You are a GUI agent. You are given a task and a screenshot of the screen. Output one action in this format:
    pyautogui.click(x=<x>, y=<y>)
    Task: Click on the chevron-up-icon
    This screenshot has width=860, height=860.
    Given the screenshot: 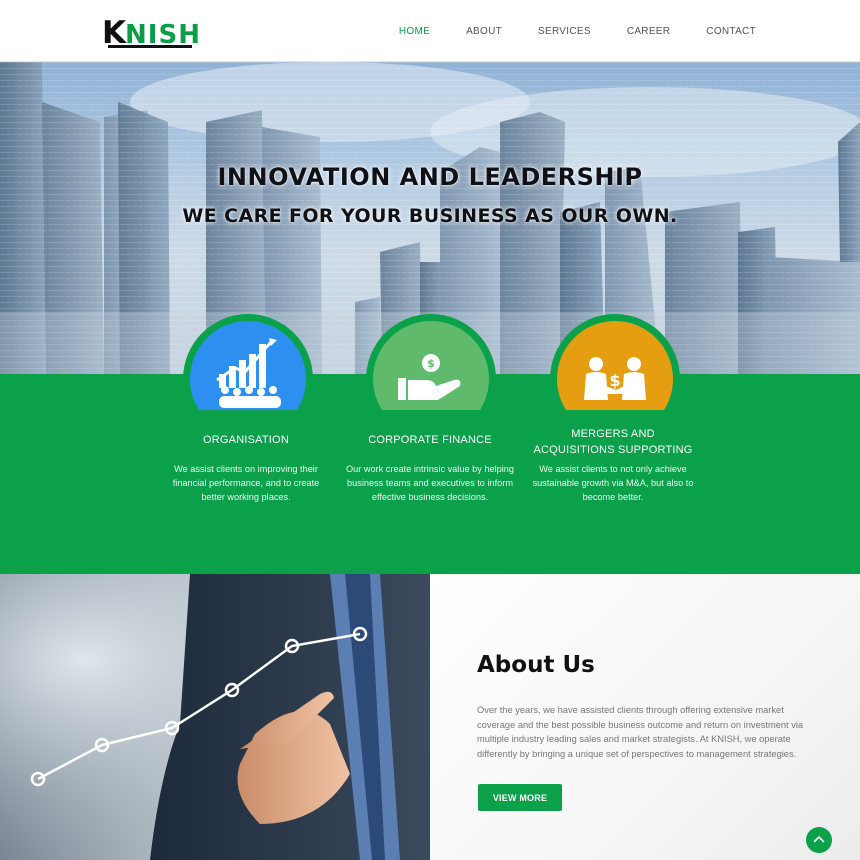 What is the action you would take?
    pyautogui.click(x=819, y=839)
    